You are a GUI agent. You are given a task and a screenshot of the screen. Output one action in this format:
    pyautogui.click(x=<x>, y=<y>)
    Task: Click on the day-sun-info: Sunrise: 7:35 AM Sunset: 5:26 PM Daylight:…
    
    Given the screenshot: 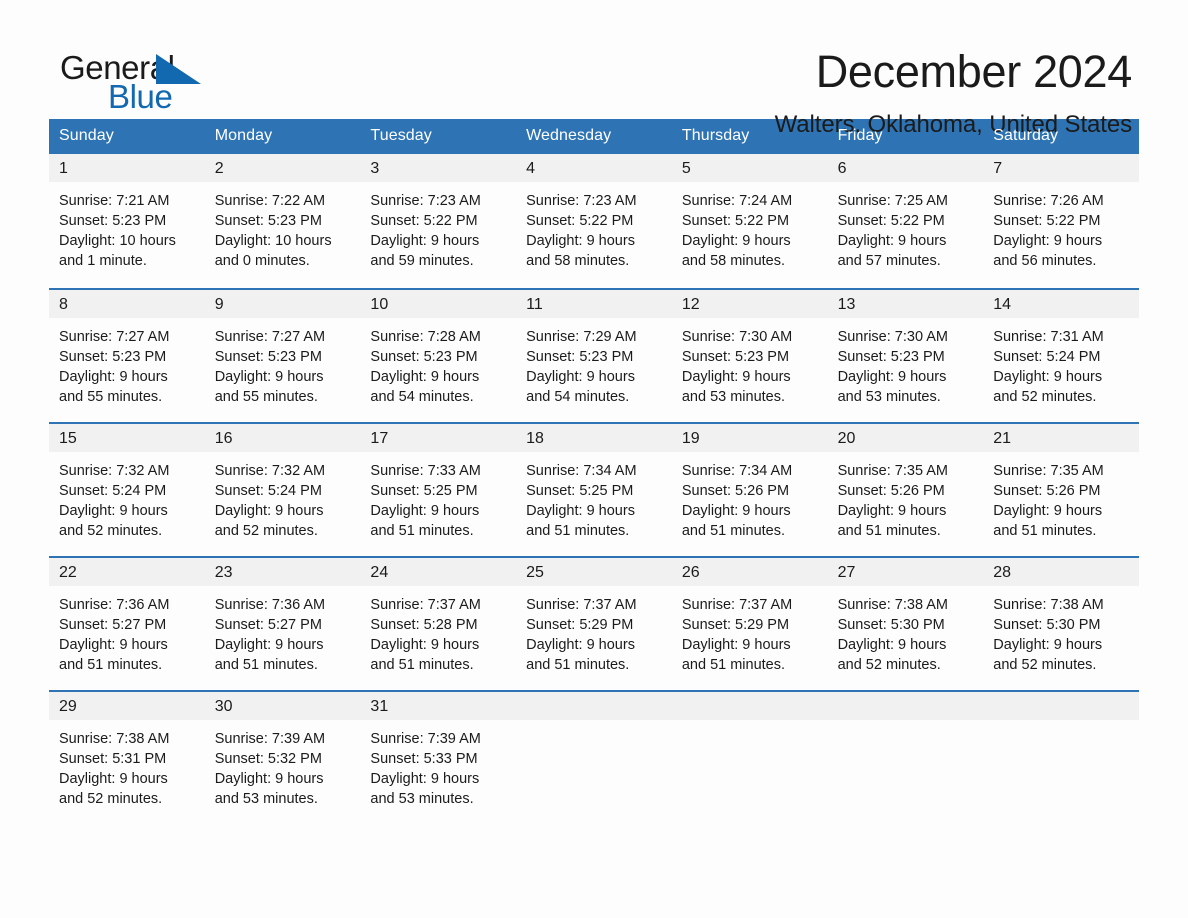 What is the action you would take?
    pyautogui.click(x=906, y=496)
    